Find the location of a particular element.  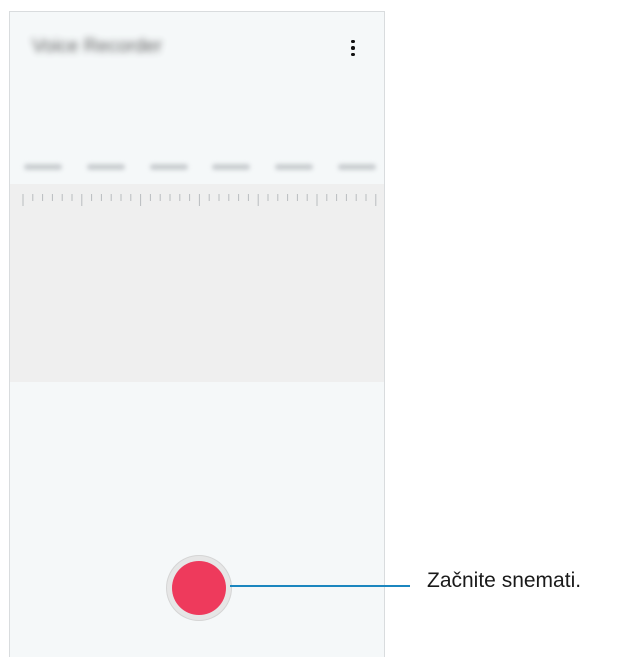

time-ruler-labels is located at coordinates (200, 167).